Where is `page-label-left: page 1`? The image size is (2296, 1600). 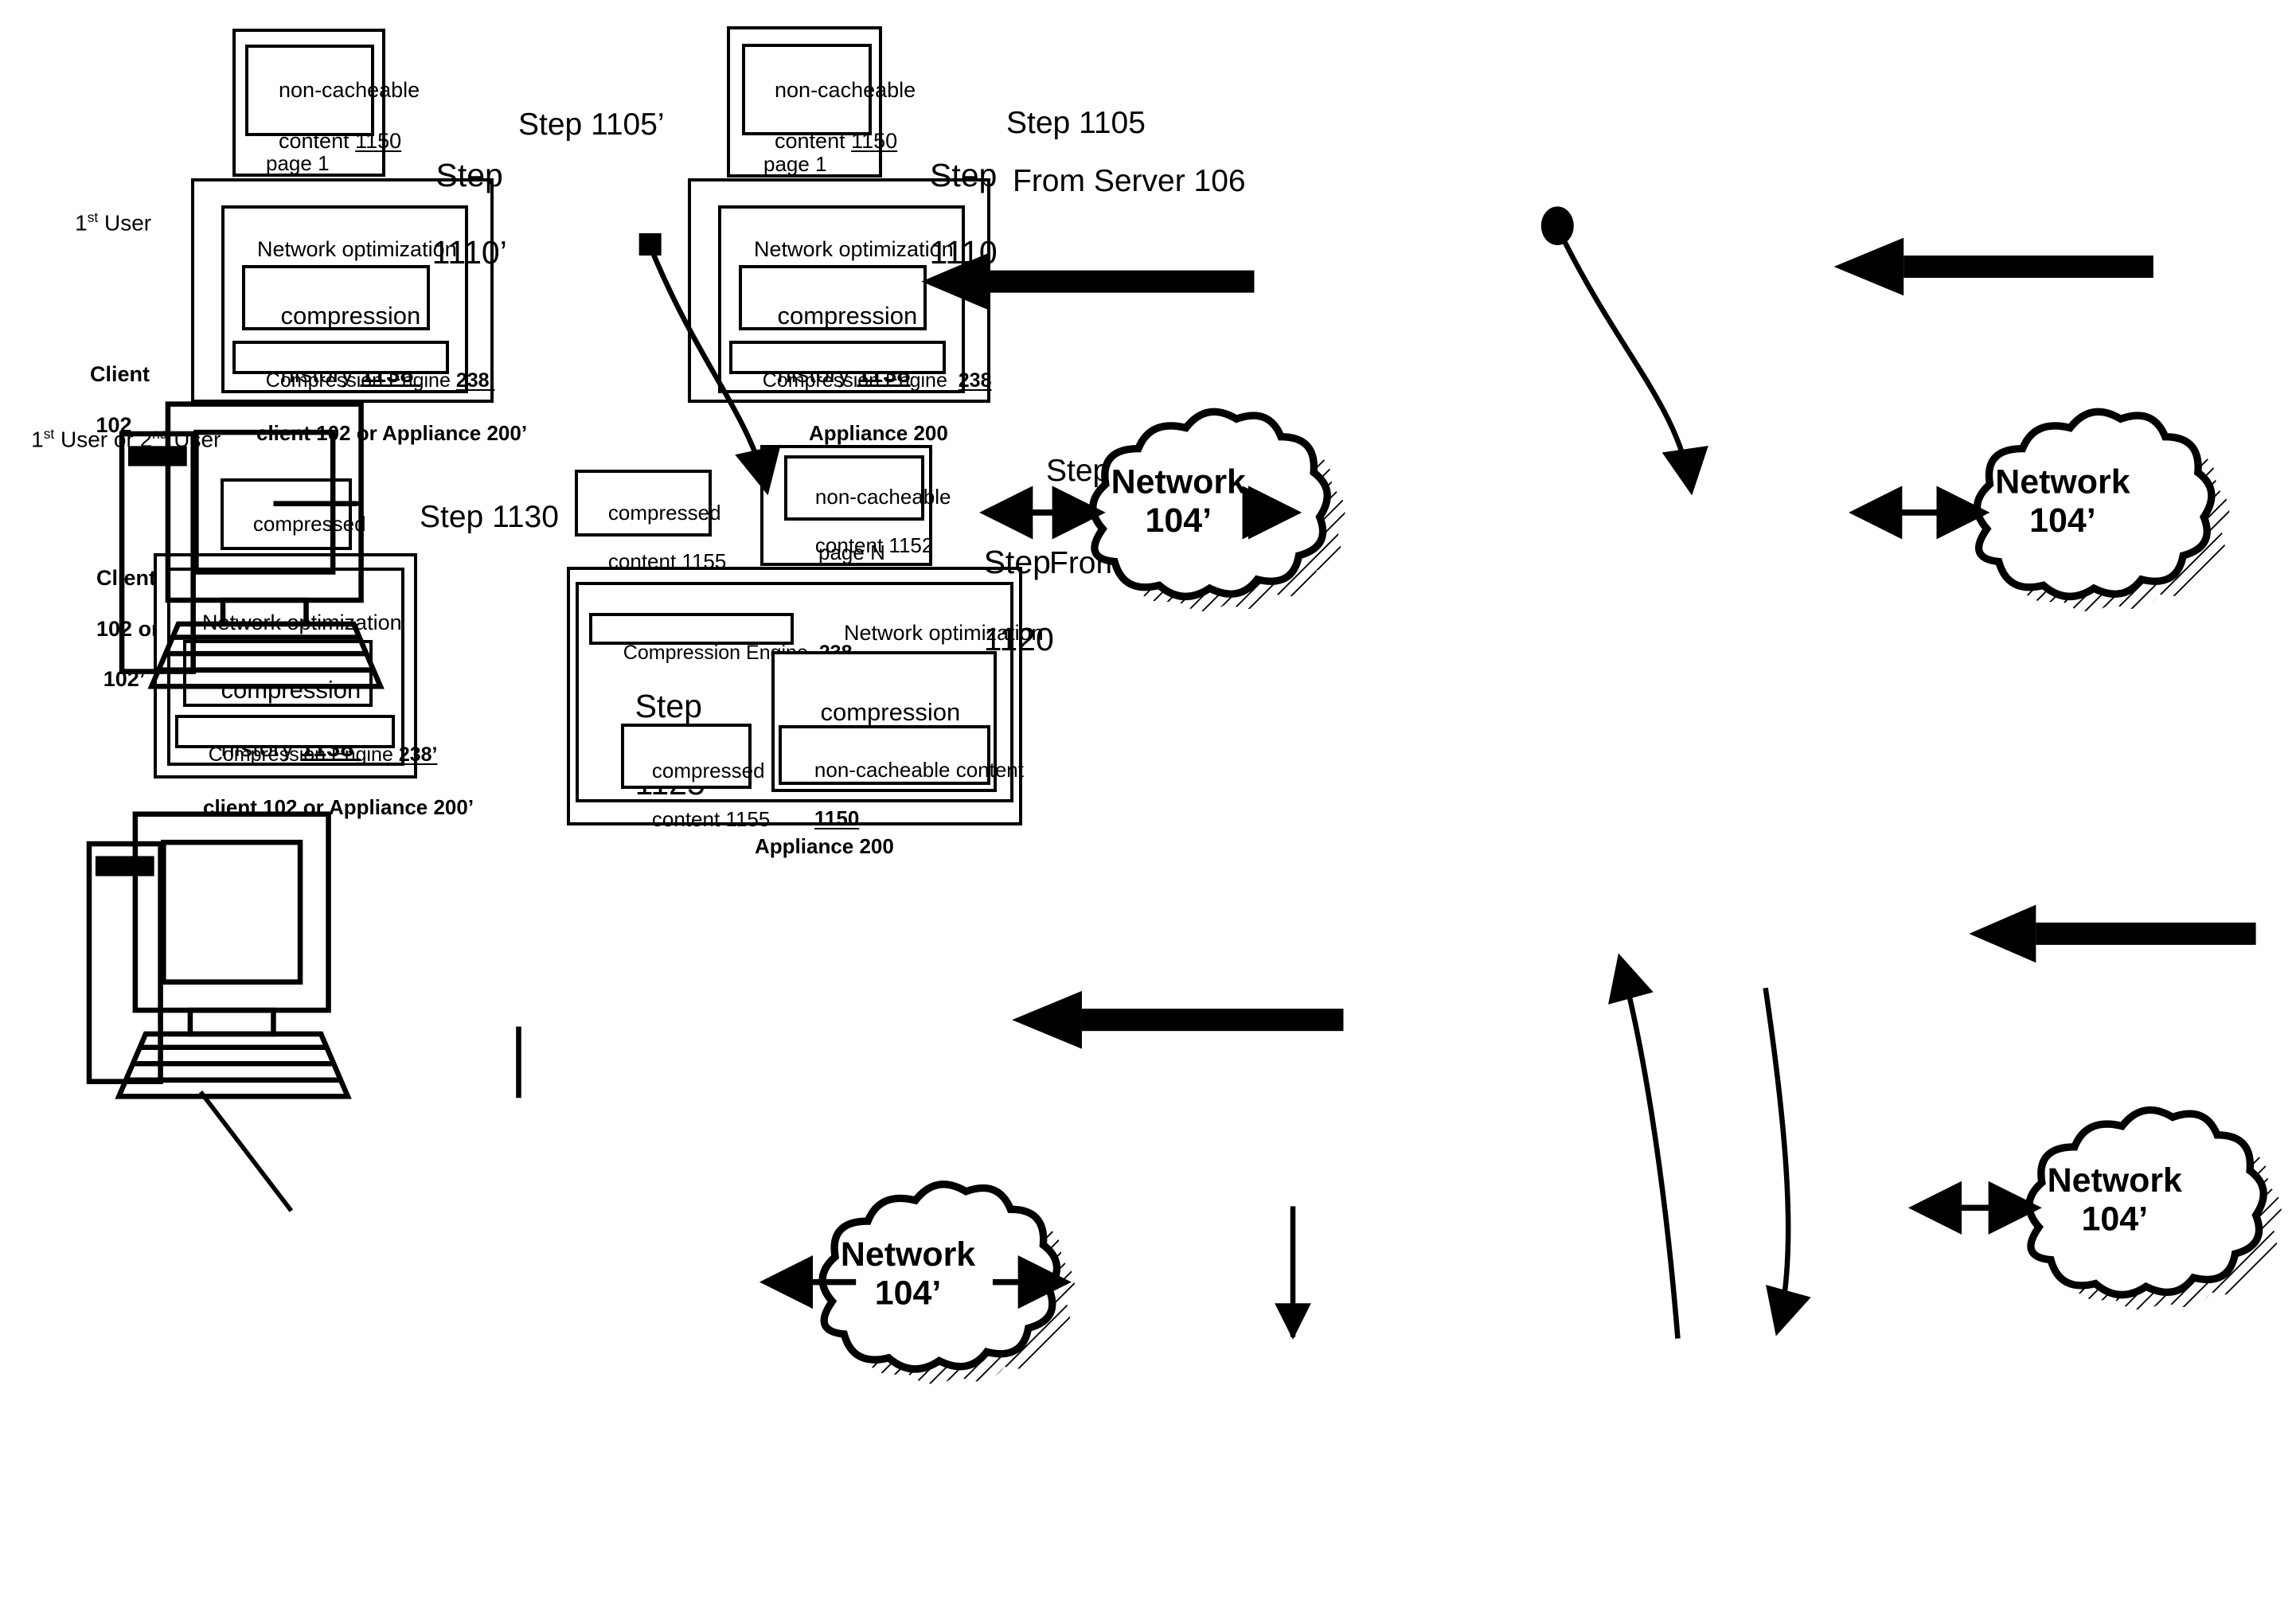
page-label-left: page 1 is located at coordinates (298, 163).